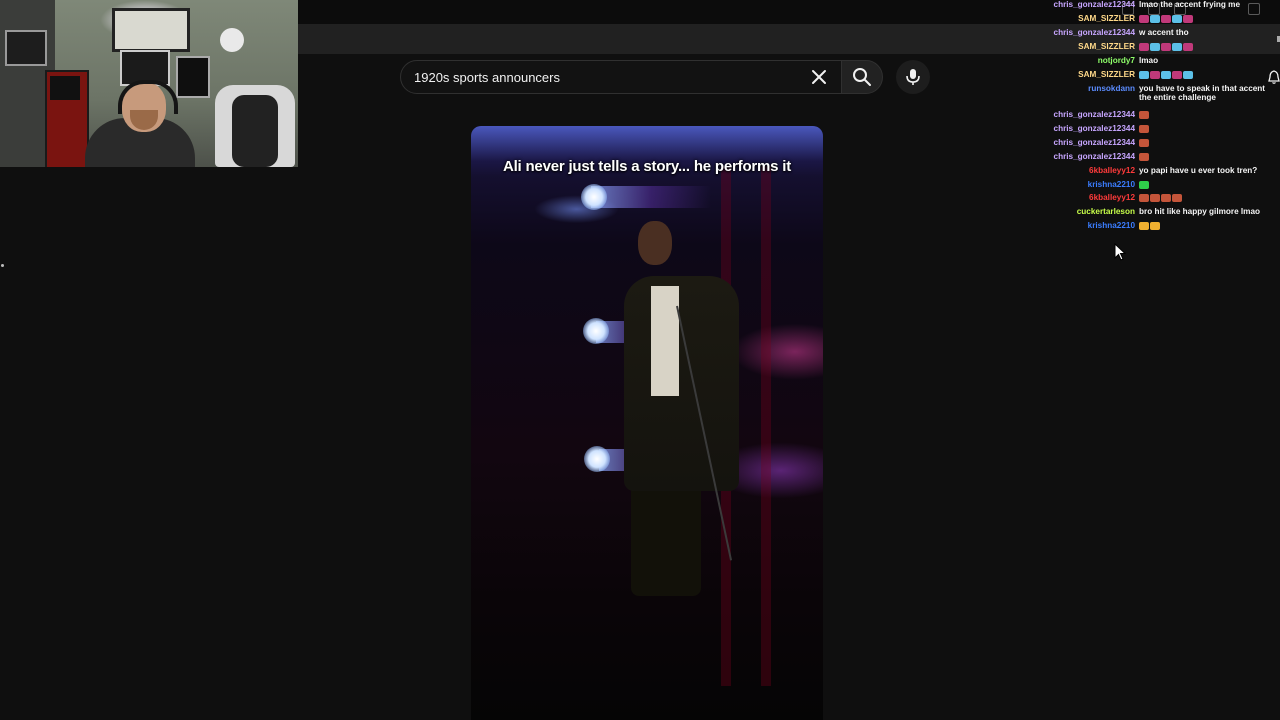  Describe the element at coordinates (666, 538) in the screenshot. I see `performer-legs` at that location.